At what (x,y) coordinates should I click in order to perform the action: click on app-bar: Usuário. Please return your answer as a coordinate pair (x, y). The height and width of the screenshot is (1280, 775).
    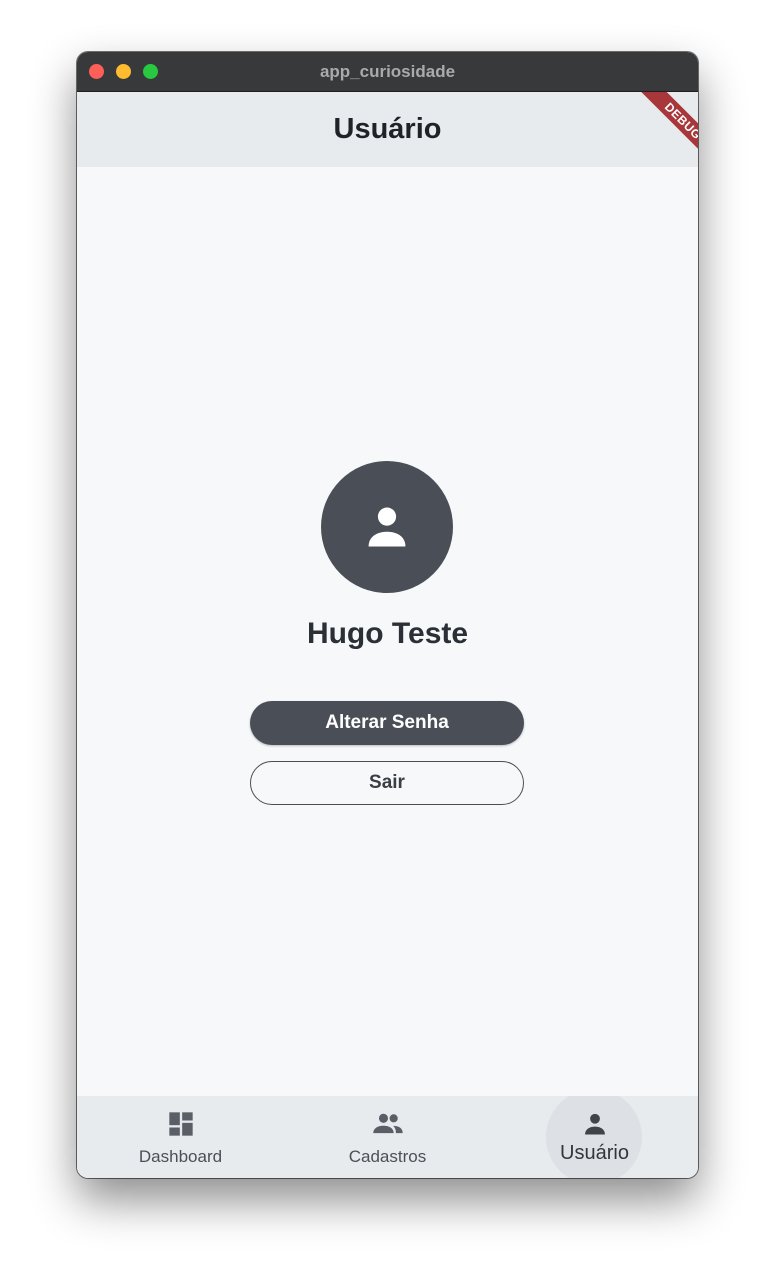
    Looking at the image, I should click on (387, 129).